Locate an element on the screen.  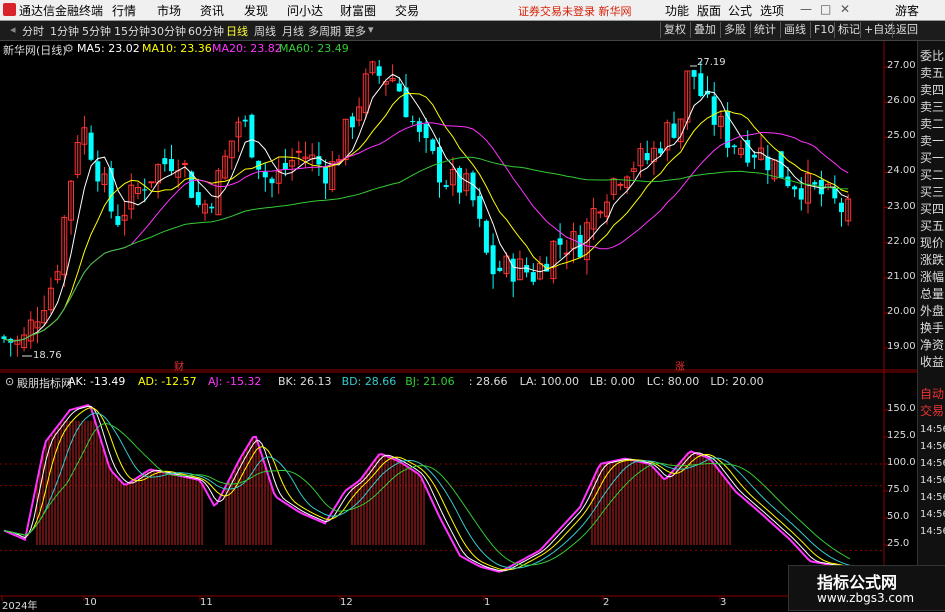
date-label: 1 is located at coordinates (487, 602).